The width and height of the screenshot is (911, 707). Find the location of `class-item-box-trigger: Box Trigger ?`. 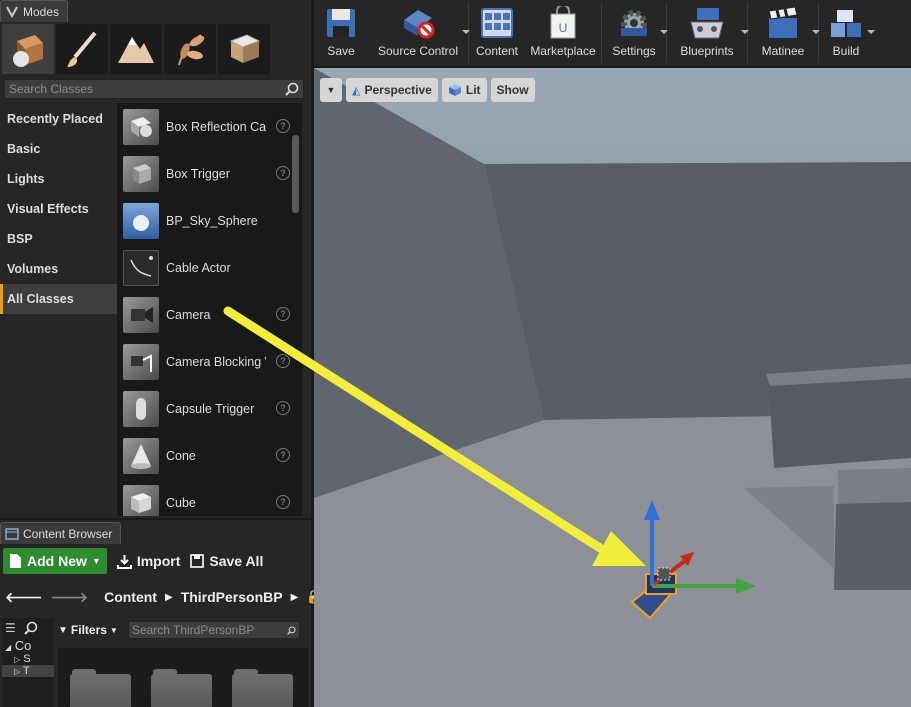

class-item-box-trigger: Box Trigger ? is located at coordinates (209, 173).